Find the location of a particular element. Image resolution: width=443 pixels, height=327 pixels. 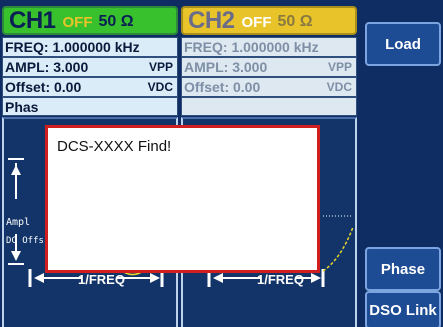

ch1-freq-marker-label: 1/FREQ is located at coordinates (101, 279).